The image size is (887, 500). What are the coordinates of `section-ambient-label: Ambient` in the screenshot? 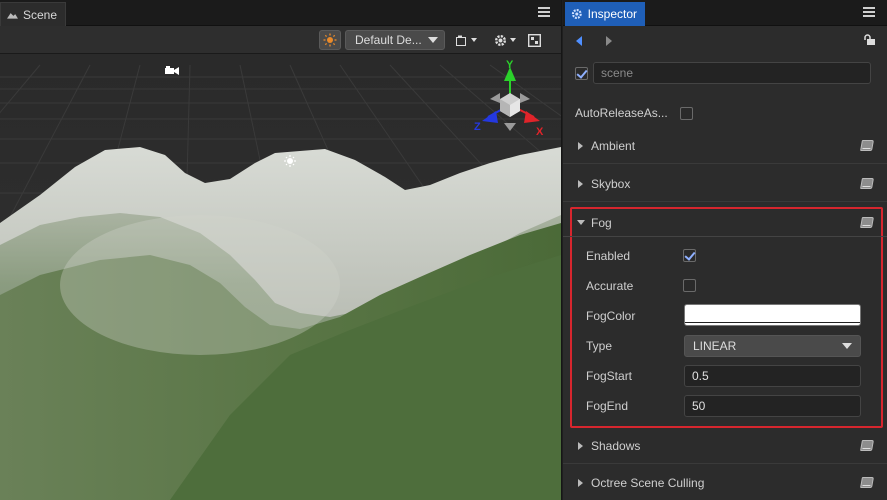 It's located at (613, 146).